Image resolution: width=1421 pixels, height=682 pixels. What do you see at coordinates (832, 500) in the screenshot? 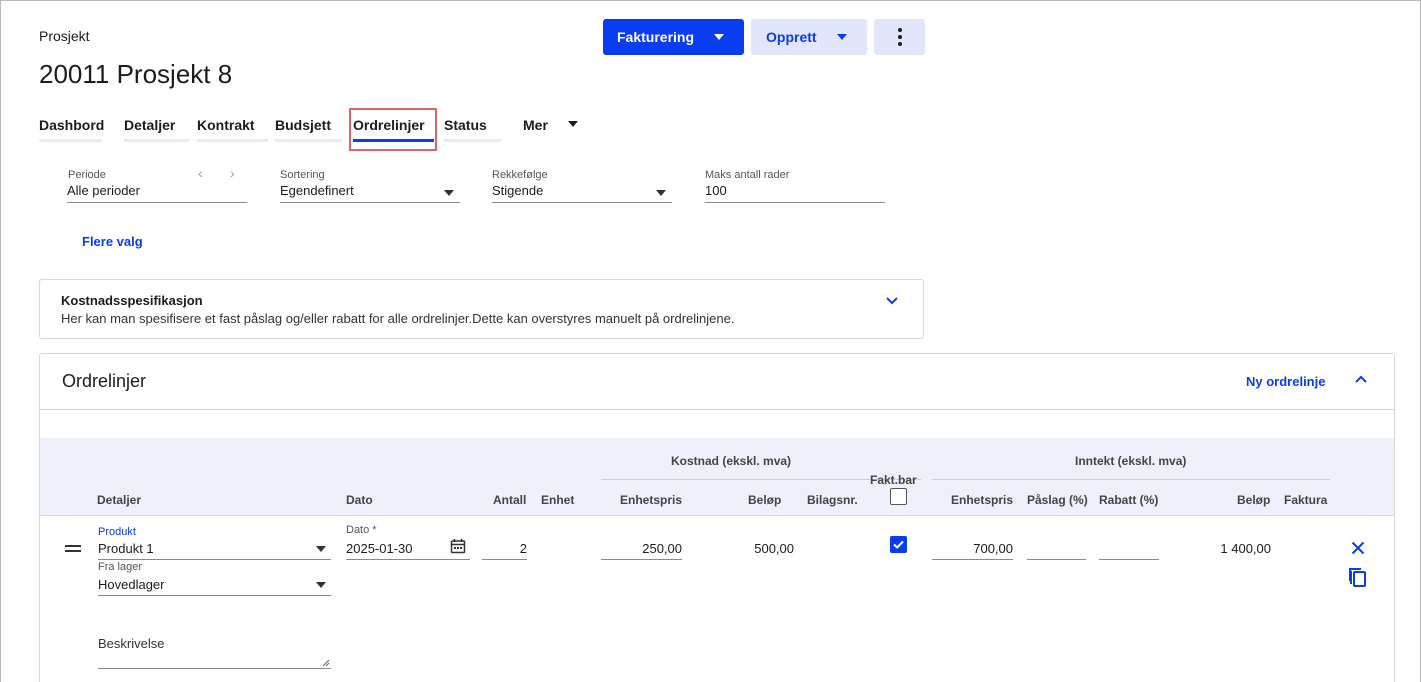
I see `column-header-voucher: Bilagsnr.` at bounding box center [832, 500].